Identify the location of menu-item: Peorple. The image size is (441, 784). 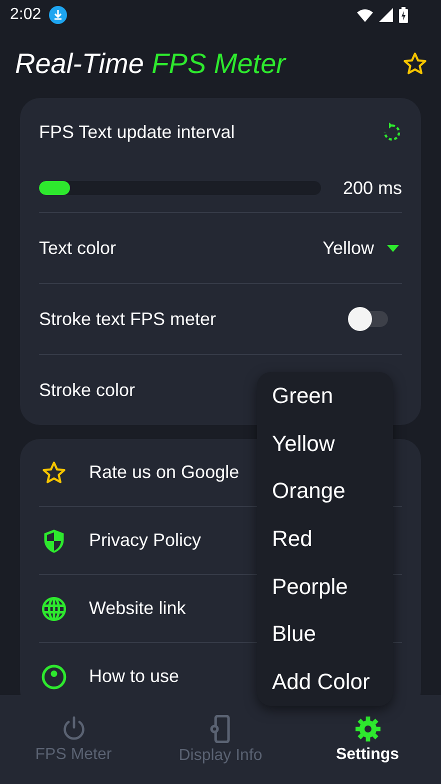
(325, 586).